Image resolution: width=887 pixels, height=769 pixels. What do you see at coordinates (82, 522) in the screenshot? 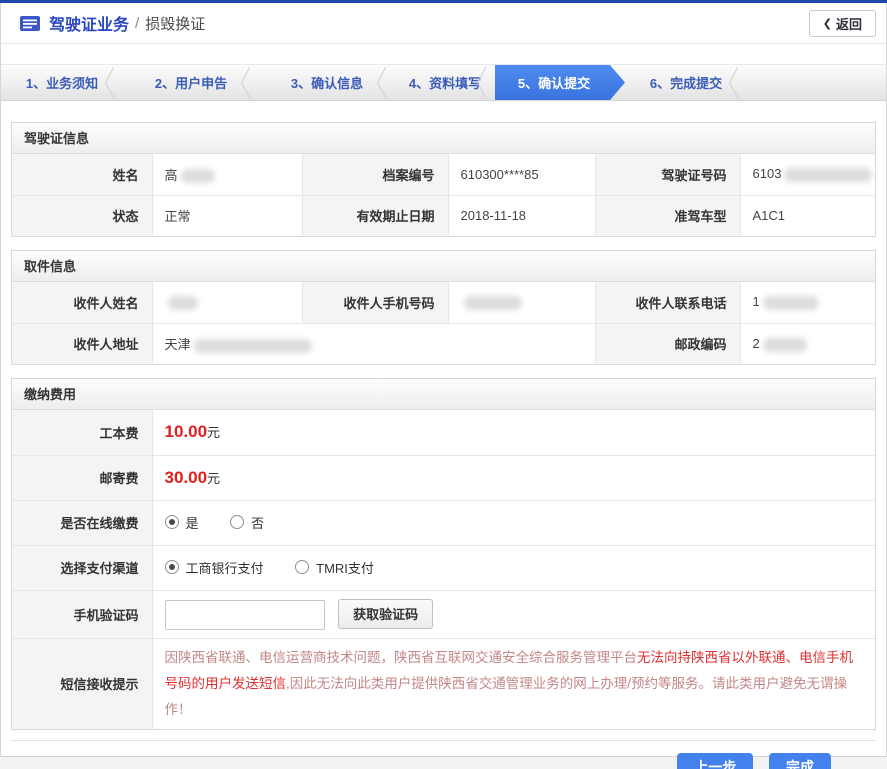
I see `online-pay-label: 是否在线缴费` at bounding box center [82, 522].